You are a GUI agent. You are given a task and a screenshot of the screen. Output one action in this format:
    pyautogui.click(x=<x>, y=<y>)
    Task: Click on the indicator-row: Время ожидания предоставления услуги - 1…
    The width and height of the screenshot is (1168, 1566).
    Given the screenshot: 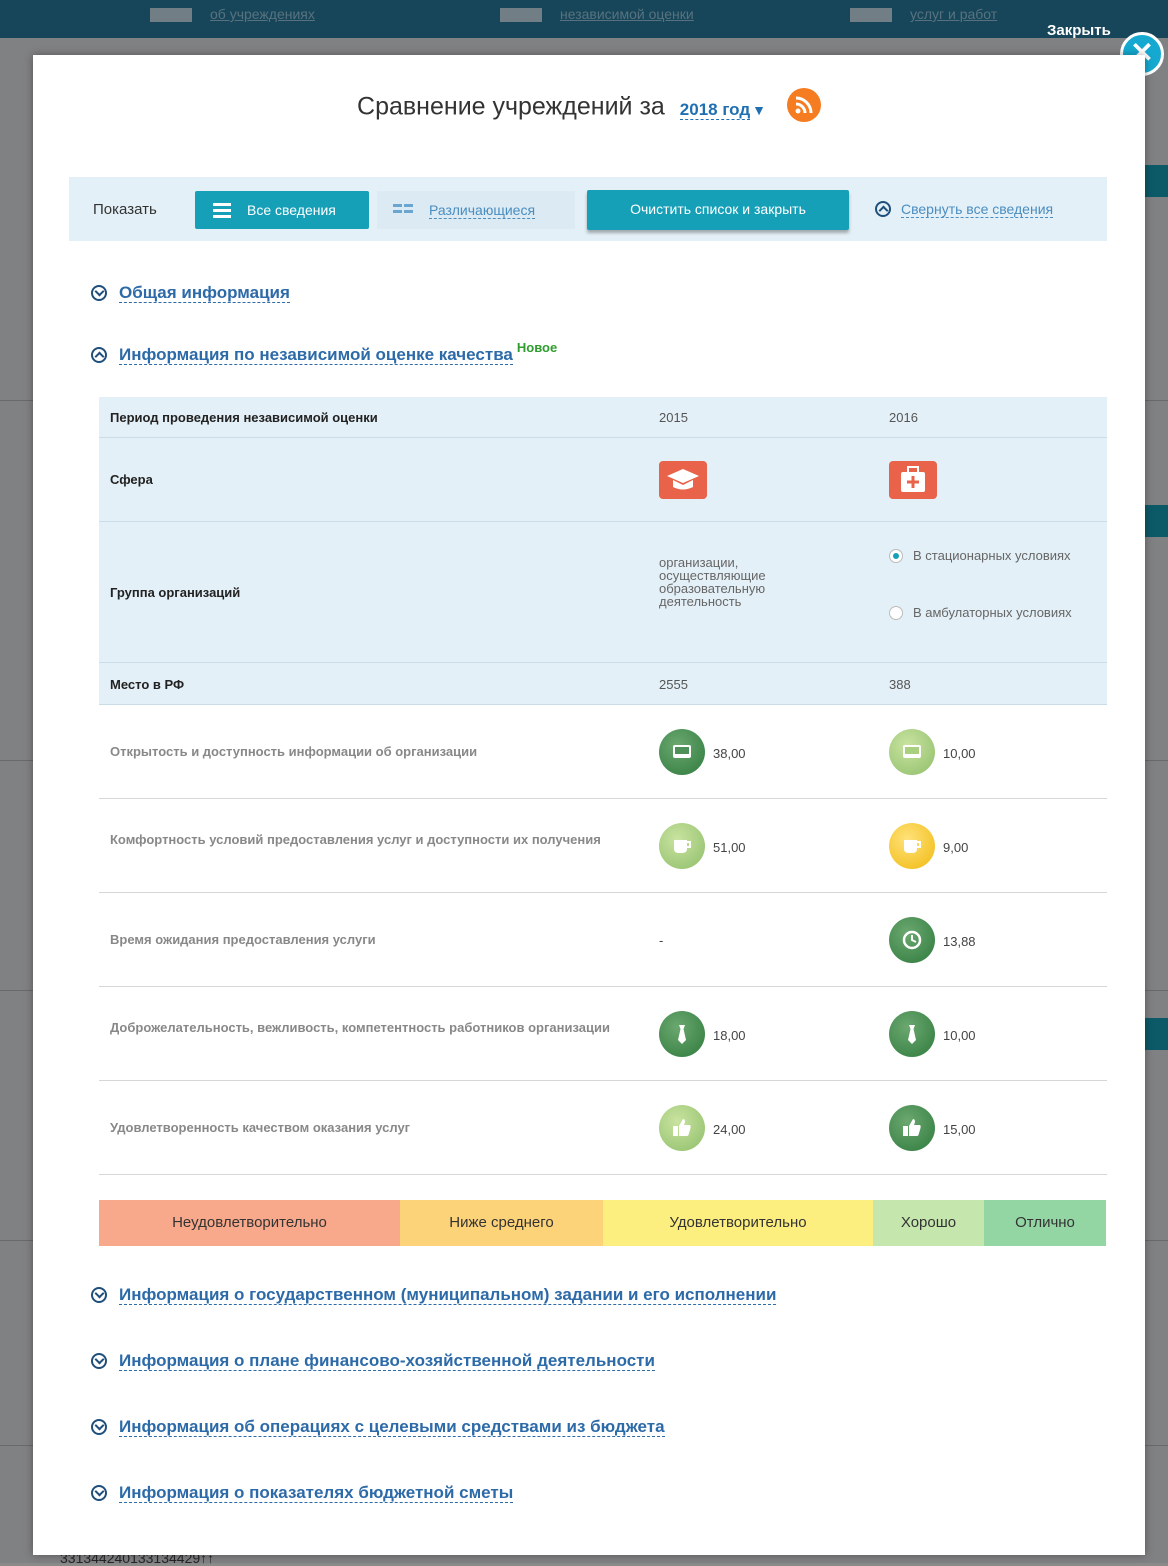 What is the action you would take?
    pyautogui.click(x=603, y=940)
    